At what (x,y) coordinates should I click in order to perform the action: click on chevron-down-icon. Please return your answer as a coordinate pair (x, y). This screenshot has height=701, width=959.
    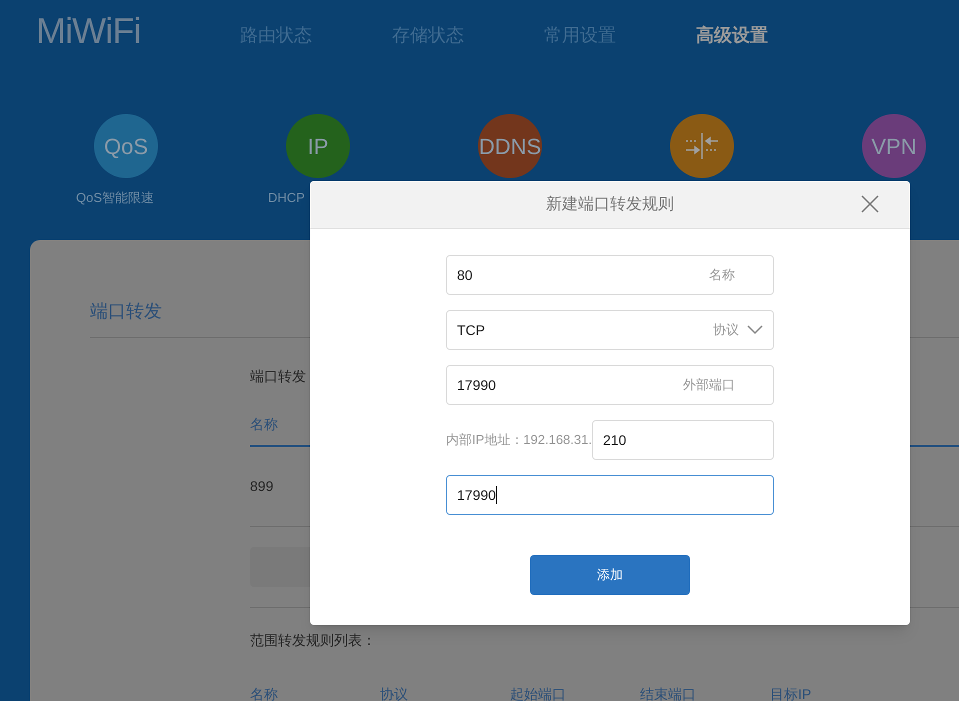
    Looking at the image, I should click on (755, 330).